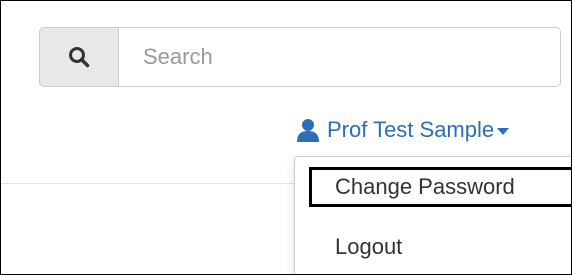 The width and height of the screenshot is (572, 275). What do you see at coordinates (369, 246) in the screenshot?
I see `menu-item-label: Logout` at bounding box center [369, 246].